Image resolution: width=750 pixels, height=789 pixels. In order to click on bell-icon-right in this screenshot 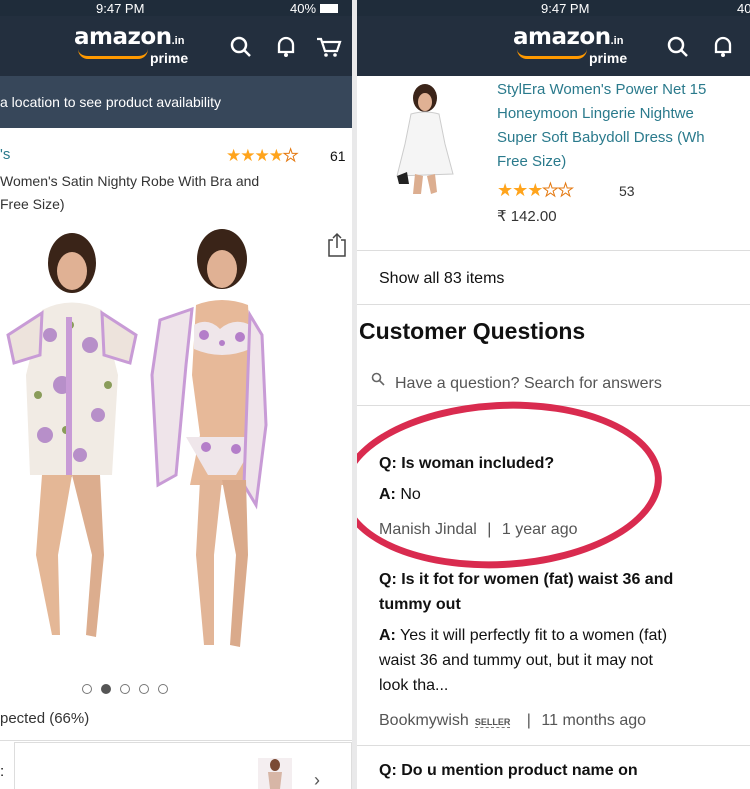, I will do `click(723, 47)`.